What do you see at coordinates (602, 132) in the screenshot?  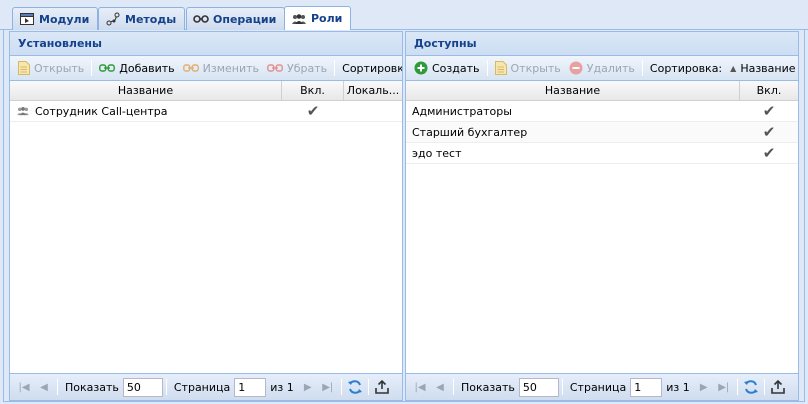 I see `table-row: Старший бухгалтер ✔` at bounding box center [602, 132].